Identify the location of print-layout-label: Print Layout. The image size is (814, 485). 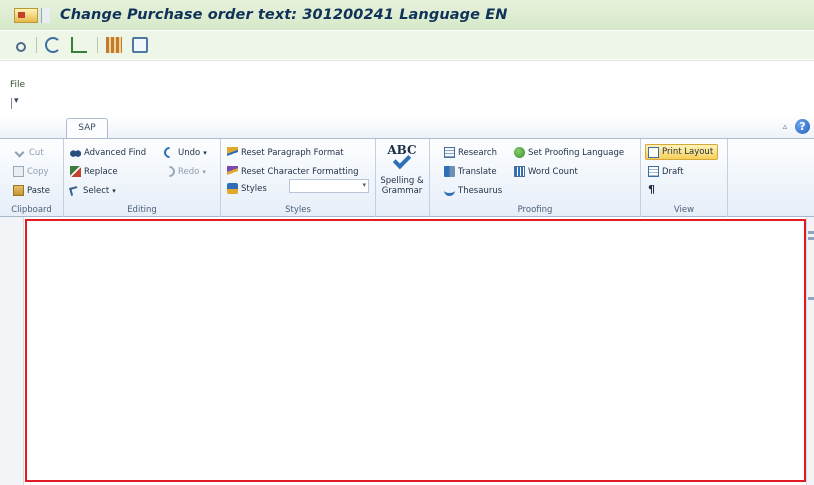
(688, 152).